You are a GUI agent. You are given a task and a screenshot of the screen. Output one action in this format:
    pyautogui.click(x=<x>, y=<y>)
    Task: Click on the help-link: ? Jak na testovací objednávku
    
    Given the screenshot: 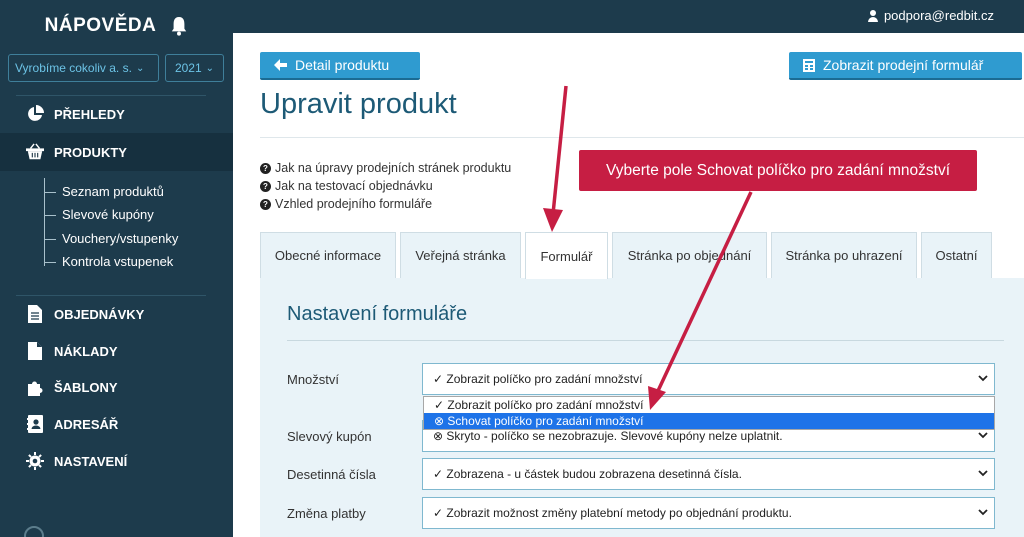 What is the action you would take?
    pyautogui.click(x=346, y=186)
    